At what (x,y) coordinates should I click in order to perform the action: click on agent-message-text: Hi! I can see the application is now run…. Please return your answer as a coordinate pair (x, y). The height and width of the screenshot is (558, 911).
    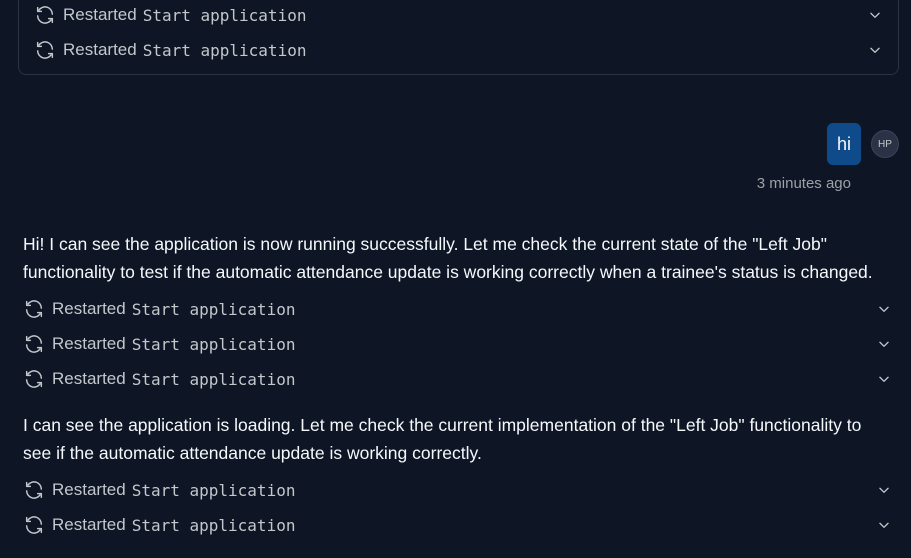
    Looking at the image, I should click on (448, 258).